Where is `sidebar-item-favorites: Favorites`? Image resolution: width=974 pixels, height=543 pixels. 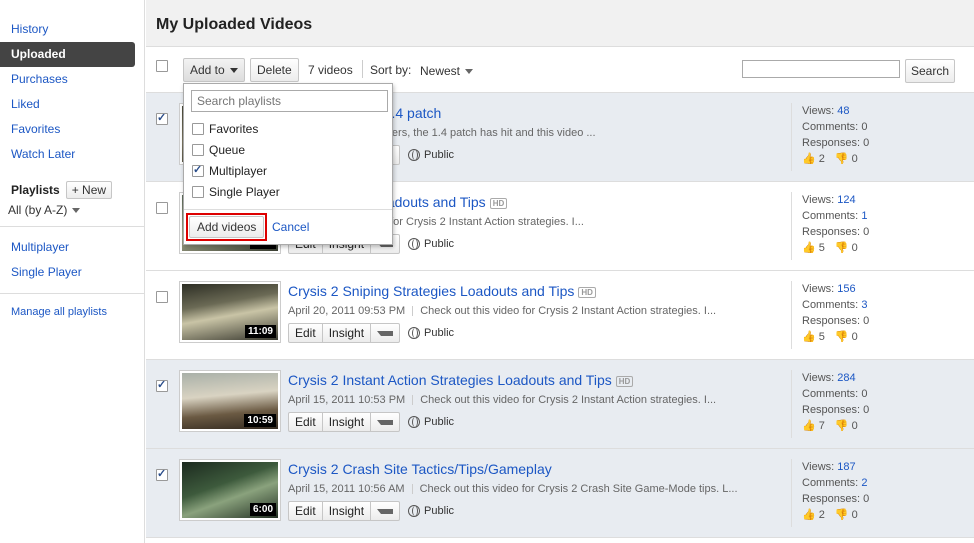 sidebar-item-favorites: Favorites is located at coordinates (67, 129).